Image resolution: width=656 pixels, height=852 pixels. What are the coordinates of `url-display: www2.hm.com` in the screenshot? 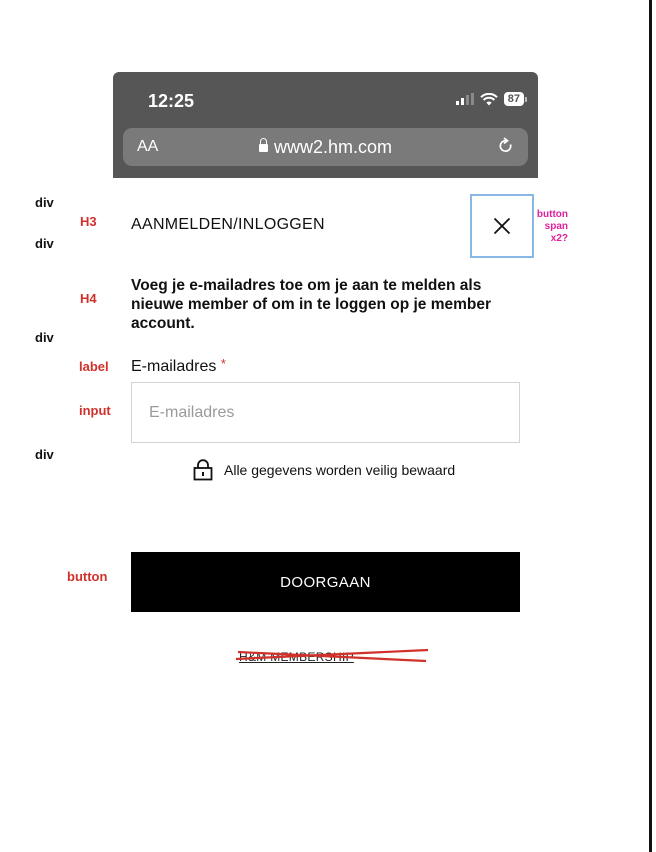 It's located at (325, 147).